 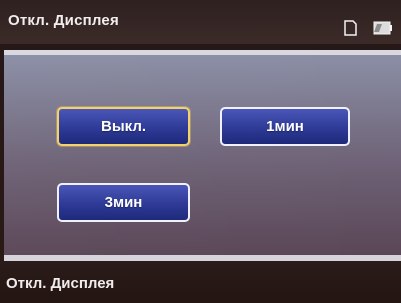 What do you see at coordinates (60, 283) in the screenshot?
I see `footer-title: Откл. Дисплея` at bounding box center [60, 283].